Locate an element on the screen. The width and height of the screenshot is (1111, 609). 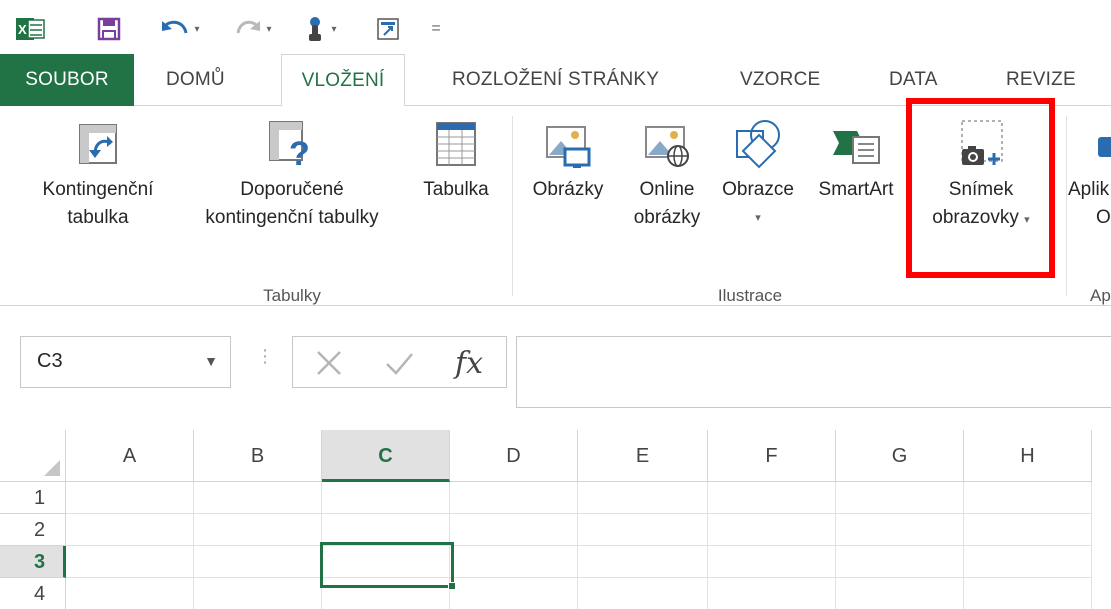
active-cell-c3 is located at coordinates (388, 566).